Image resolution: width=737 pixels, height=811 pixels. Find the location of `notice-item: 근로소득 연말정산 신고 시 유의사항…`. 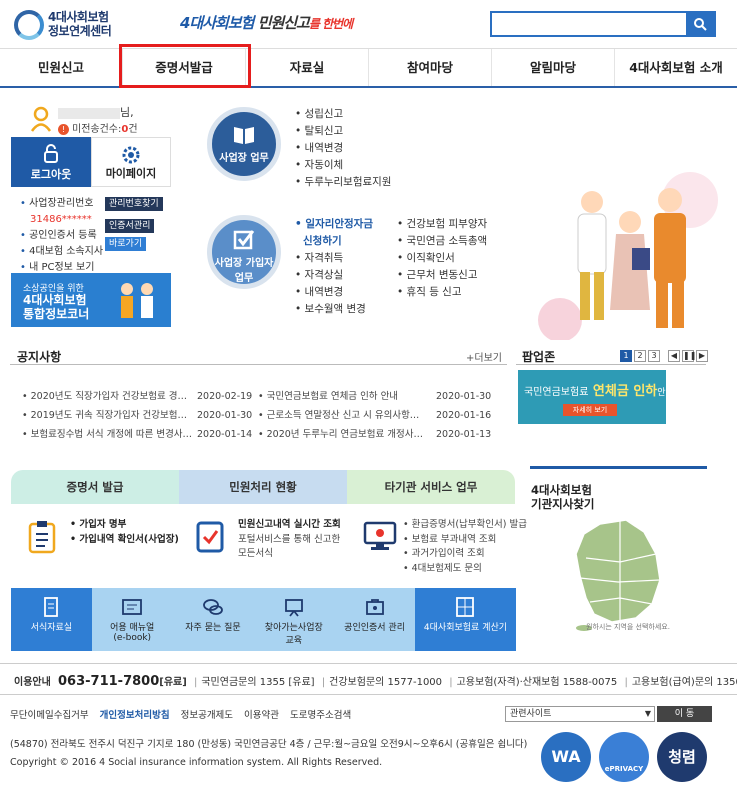

notice-item: 근로소득 연말정산 신고 시 유의사항… is located at coordinates (340, 415).